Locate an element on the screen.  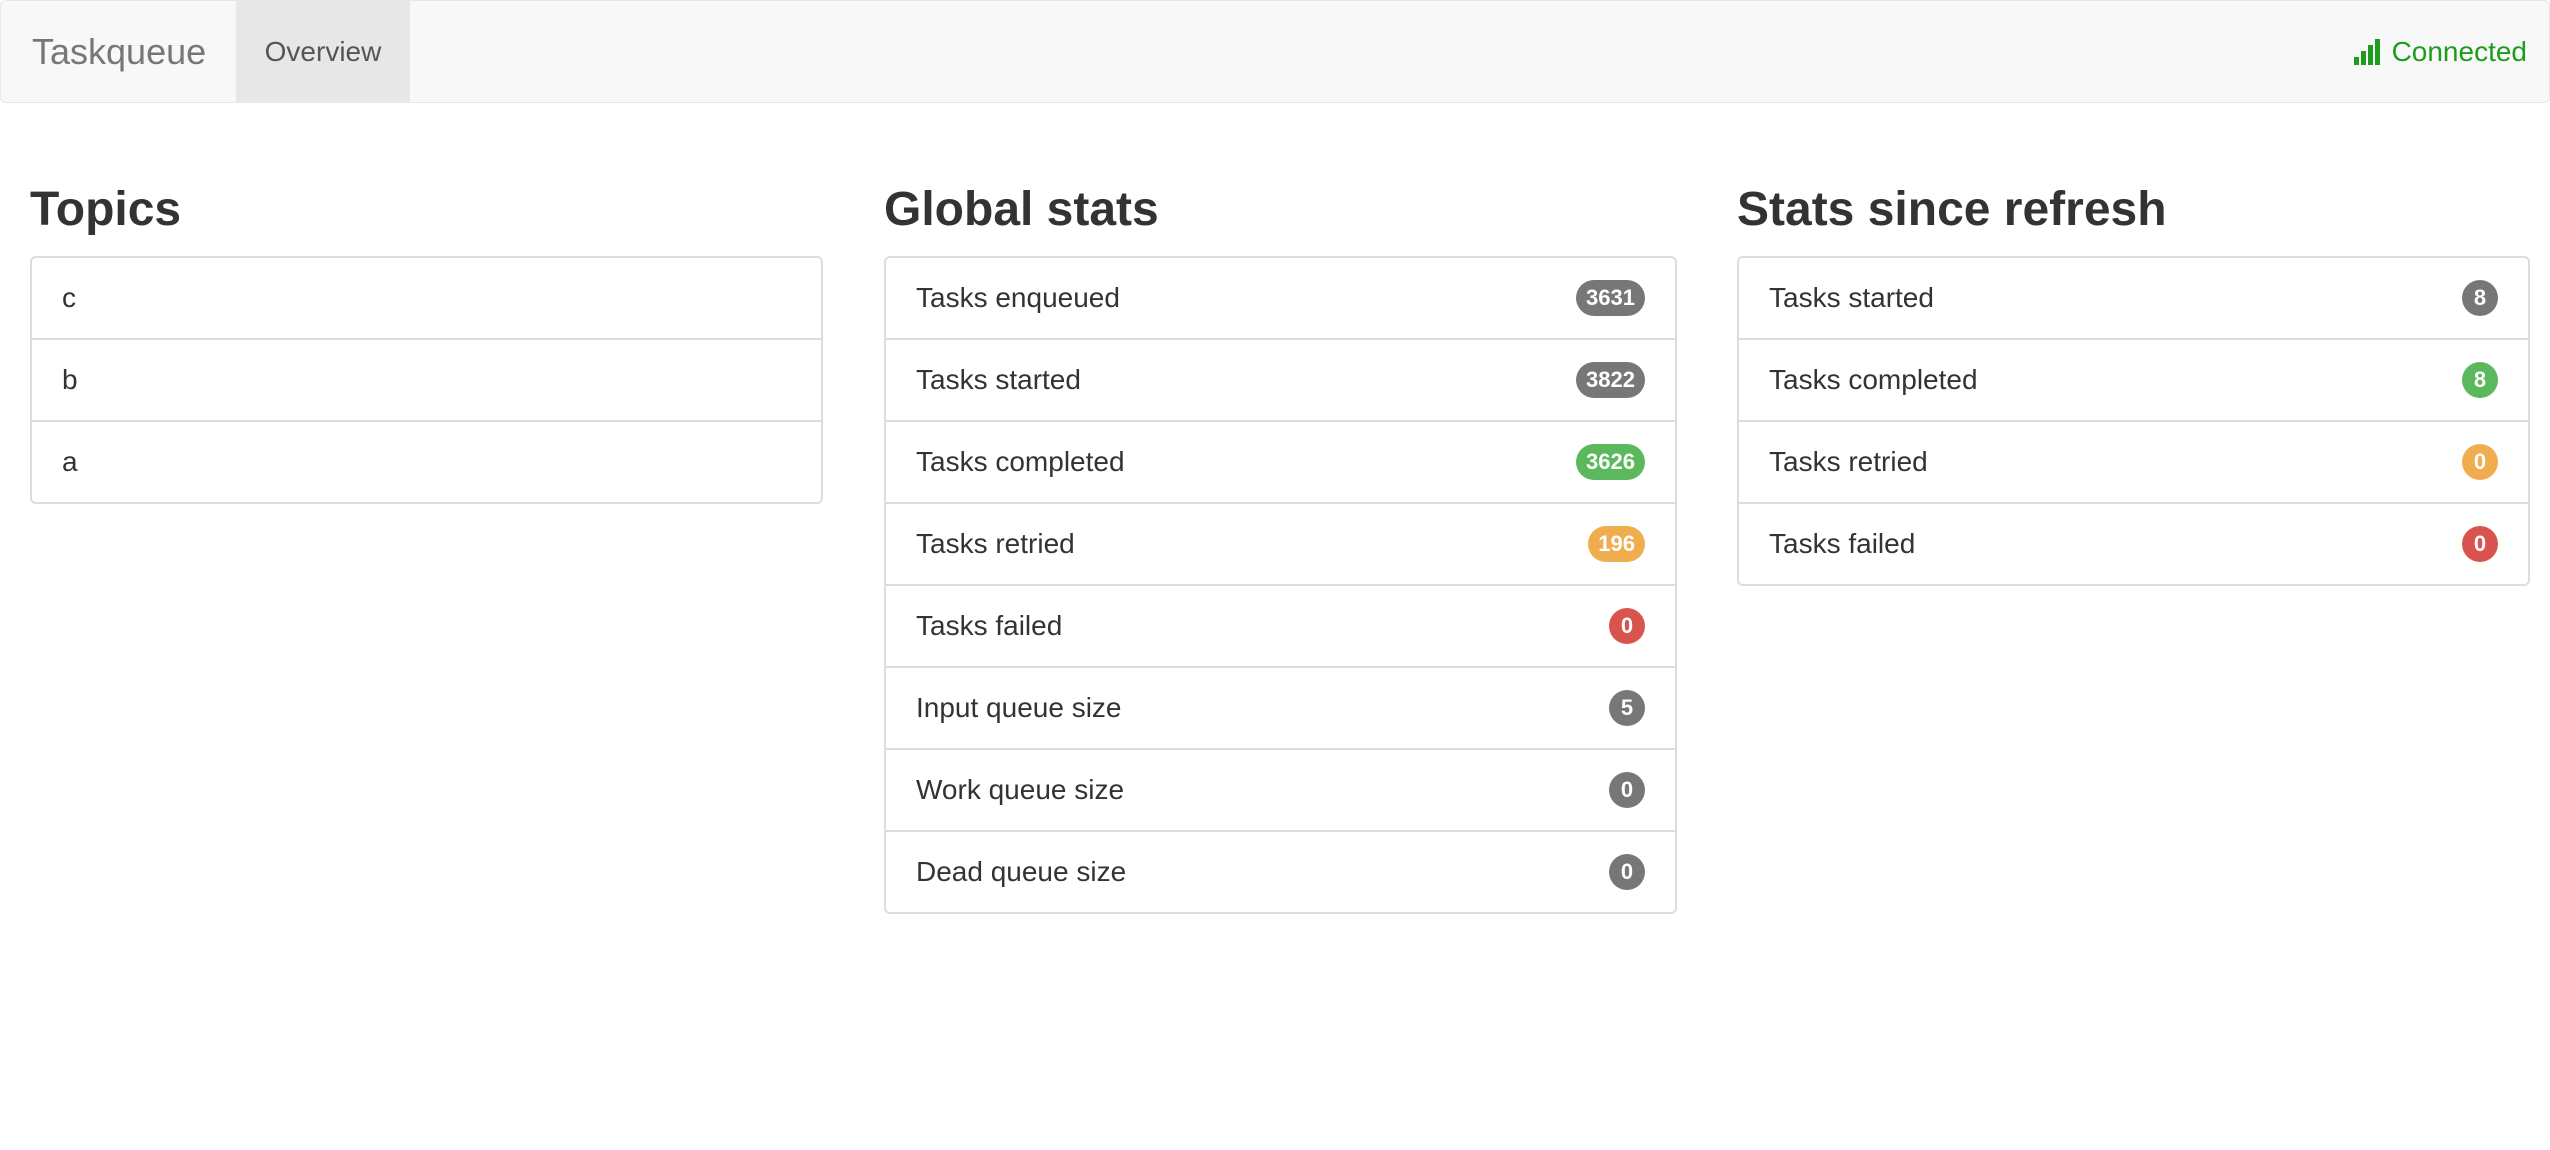
navbar: Taskqueue Overview Connected is located at coordinates (1275, 51).